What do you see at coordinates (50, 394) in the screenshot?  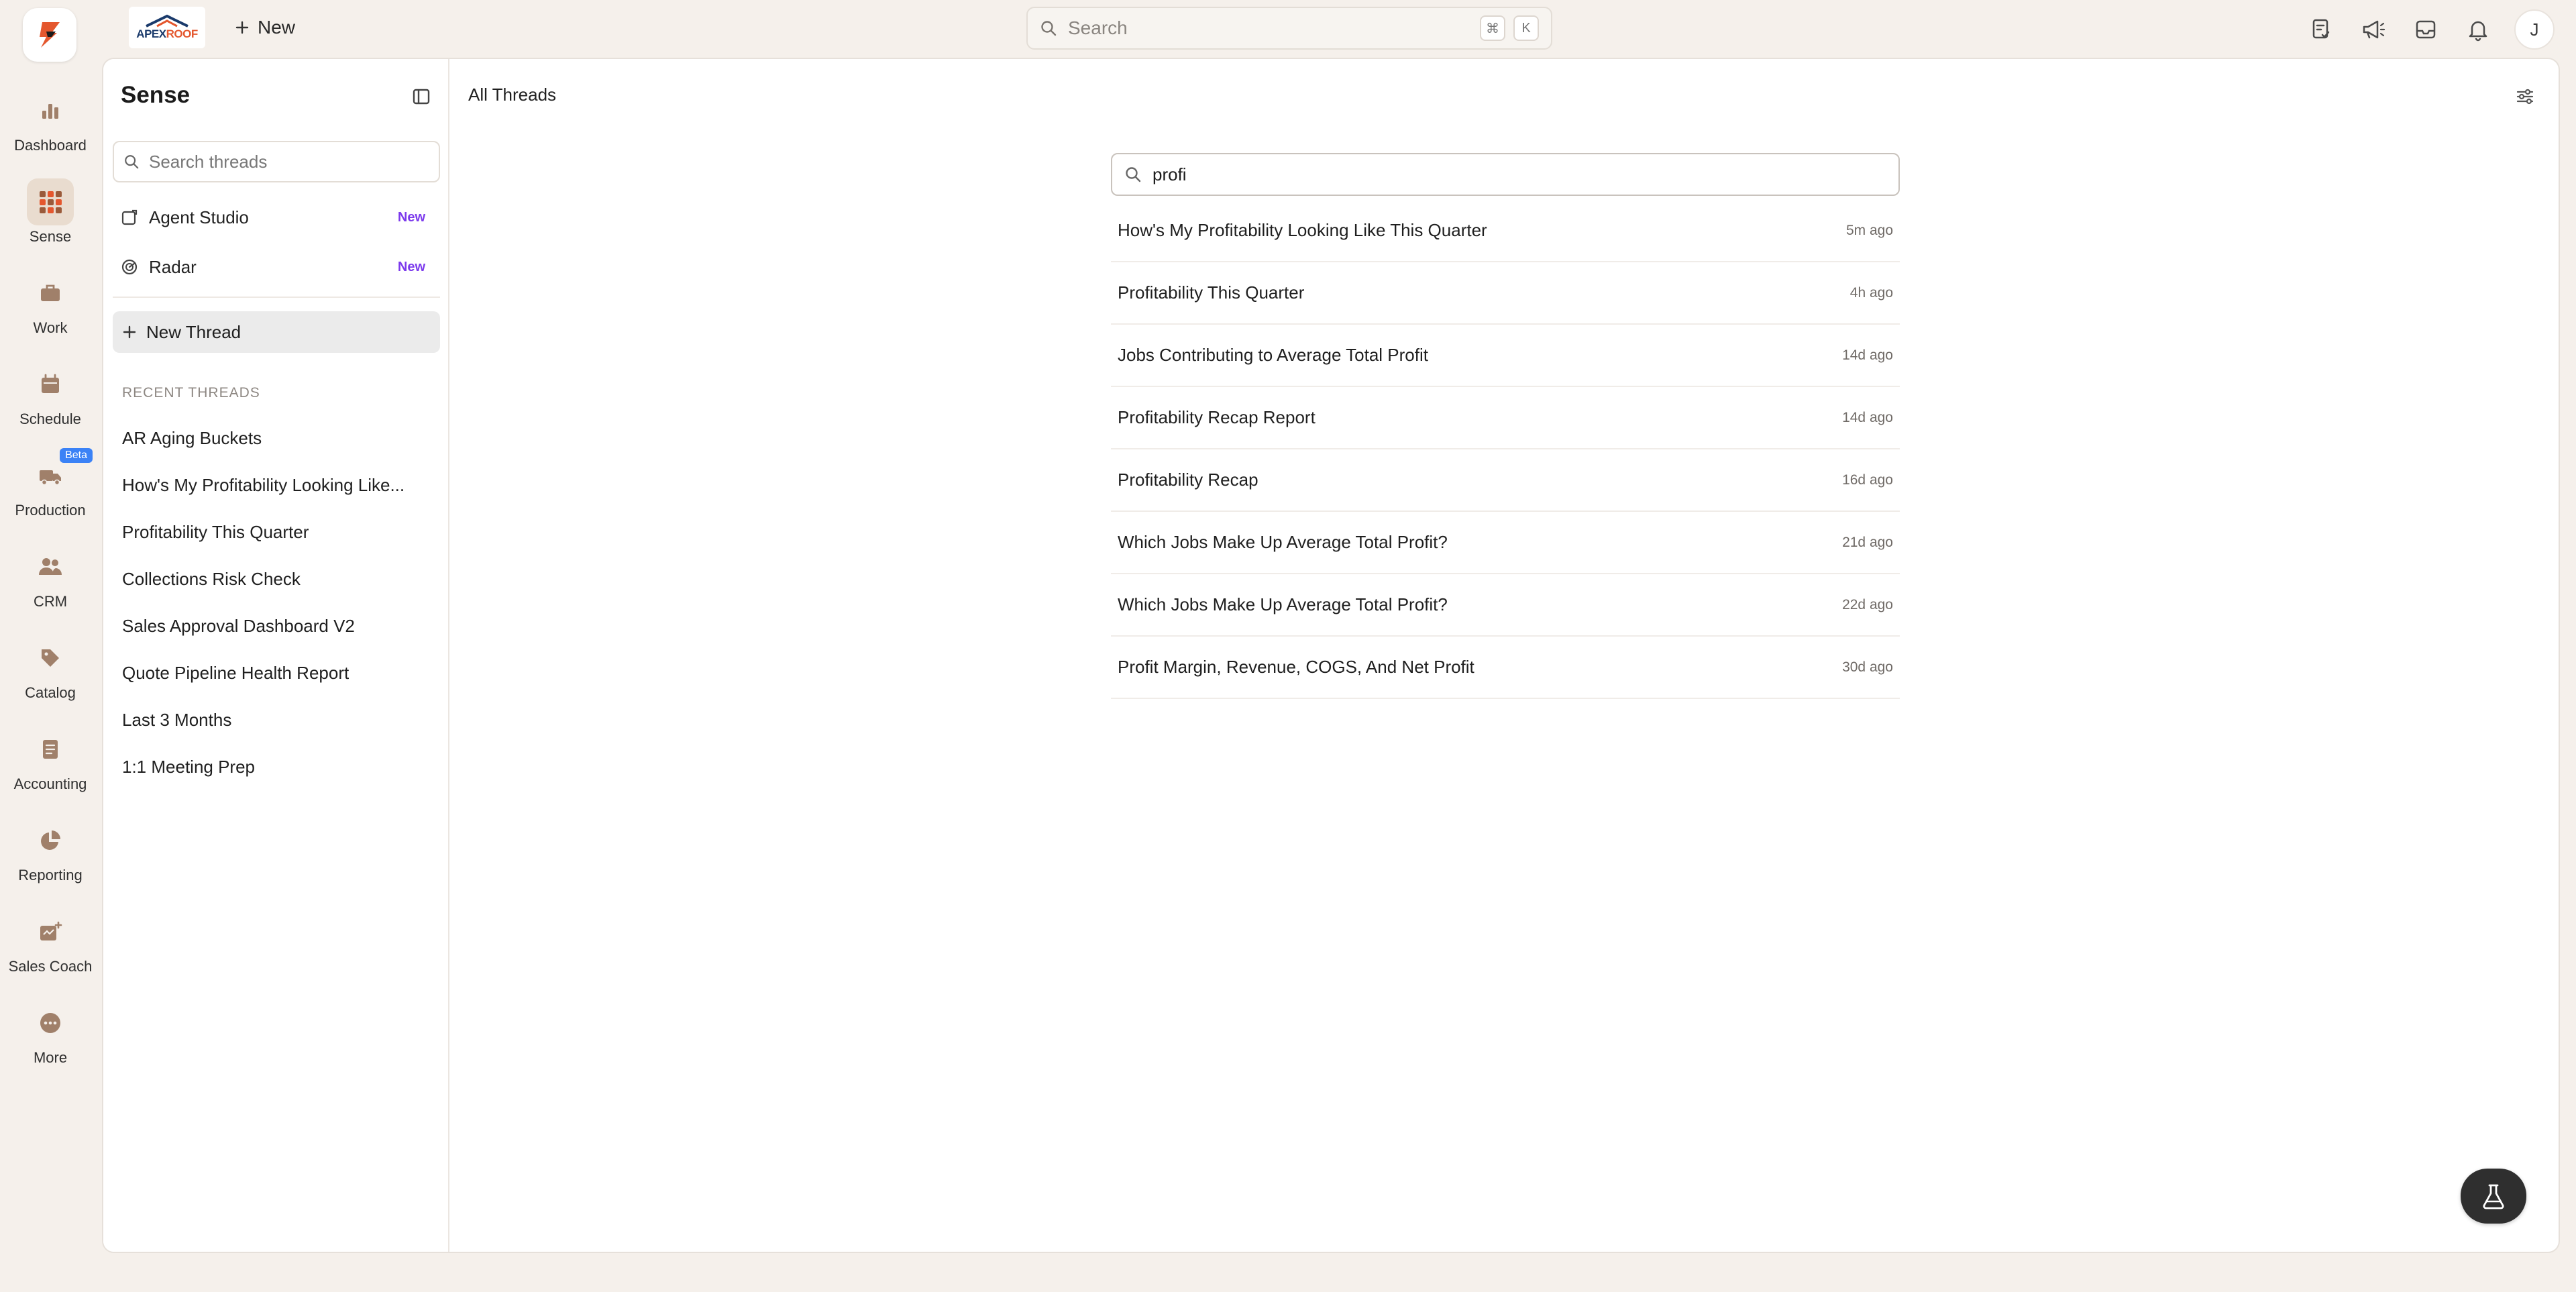 I see `nav-item-schedule: Schedule` at bounding box center [50, 394].